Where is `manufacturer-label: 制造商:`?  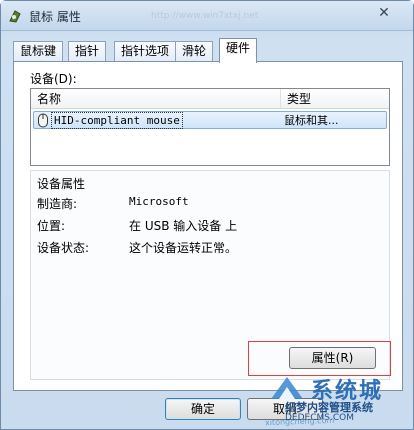 manufacturer-label: 制造商: is located at coordinates (57, 204).